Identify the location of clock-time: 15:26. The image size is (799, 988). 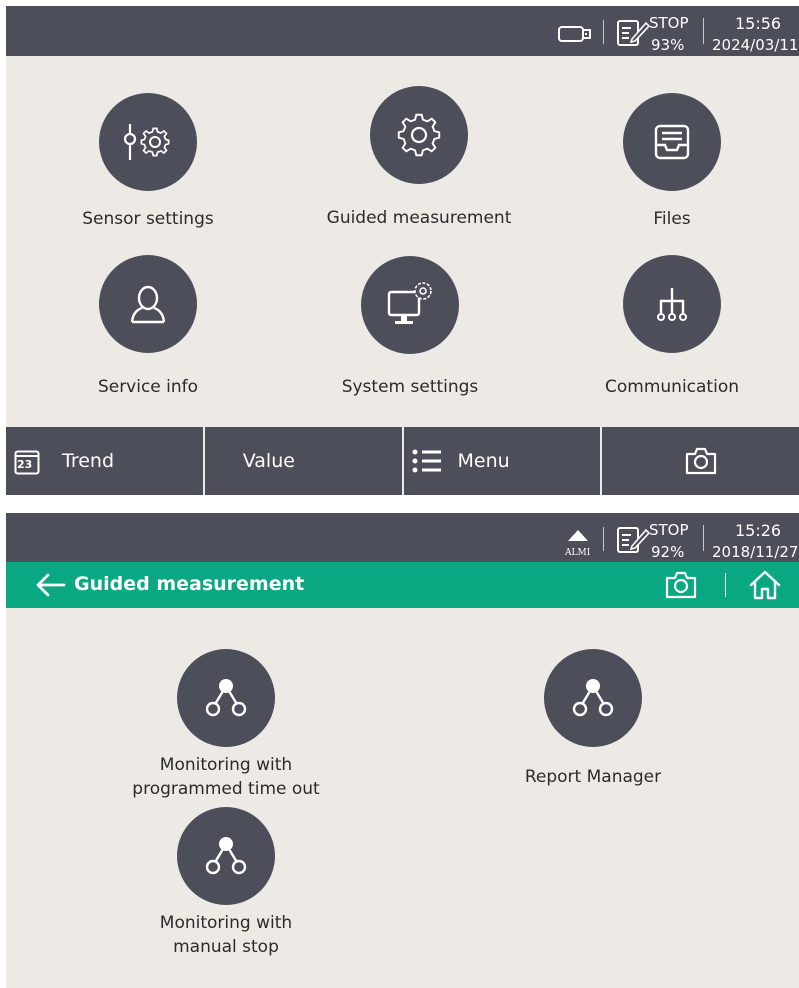
(758, 530).